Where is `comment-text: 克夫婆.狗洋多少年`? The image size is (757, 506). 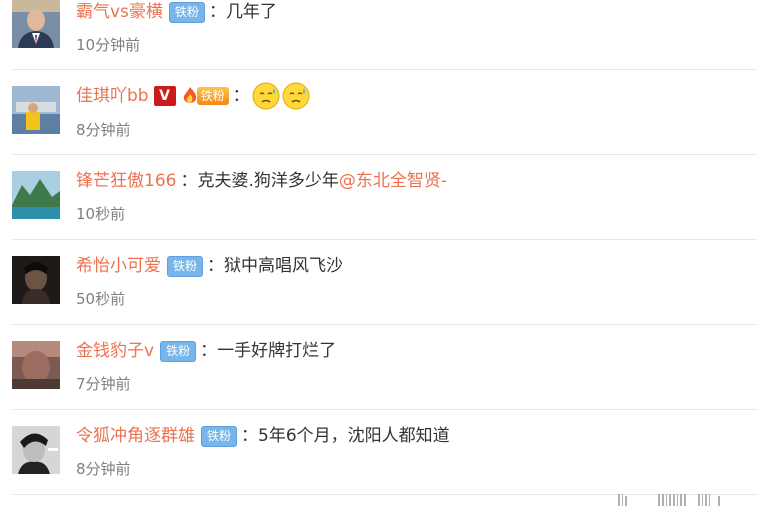
comment-text: 克夫婆.狗洋多少年 is located at coordinates (268, 181).